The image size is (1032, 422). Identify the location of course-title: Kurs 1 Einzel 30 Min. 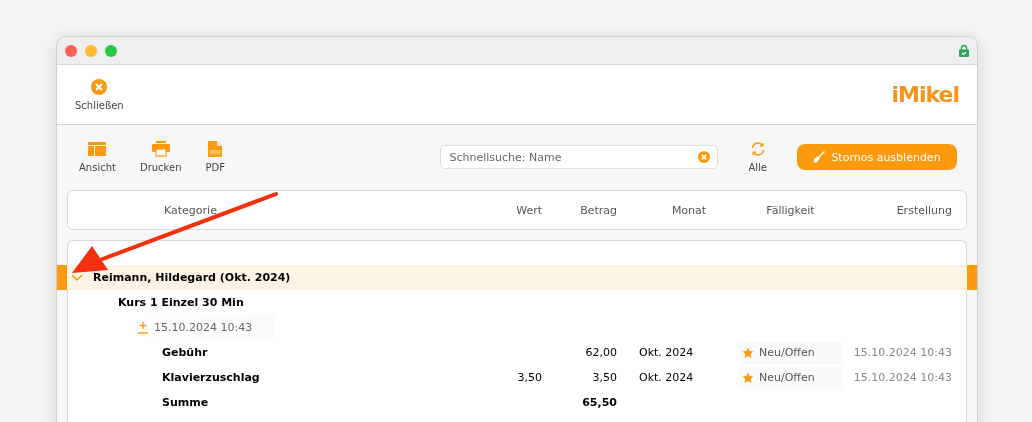
(181, 302).